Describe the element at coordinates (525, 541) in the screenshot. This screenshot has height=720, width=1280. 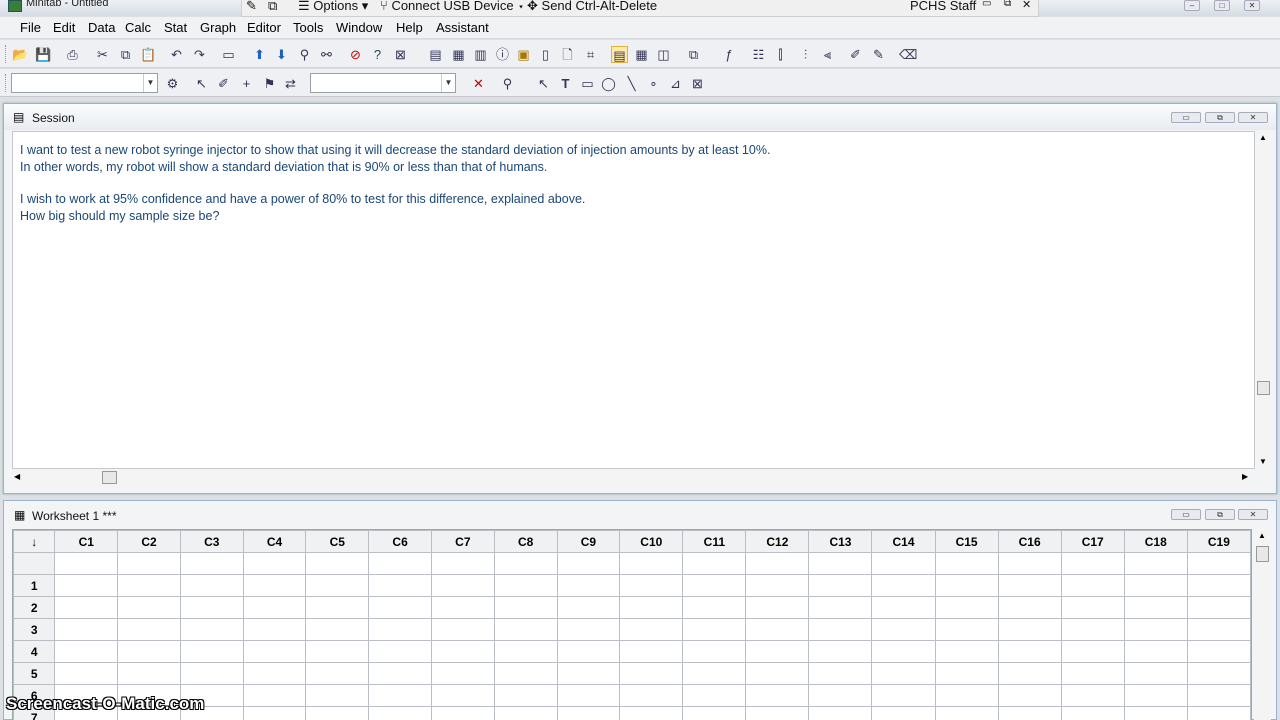
I see `column-header: C8` at that location.